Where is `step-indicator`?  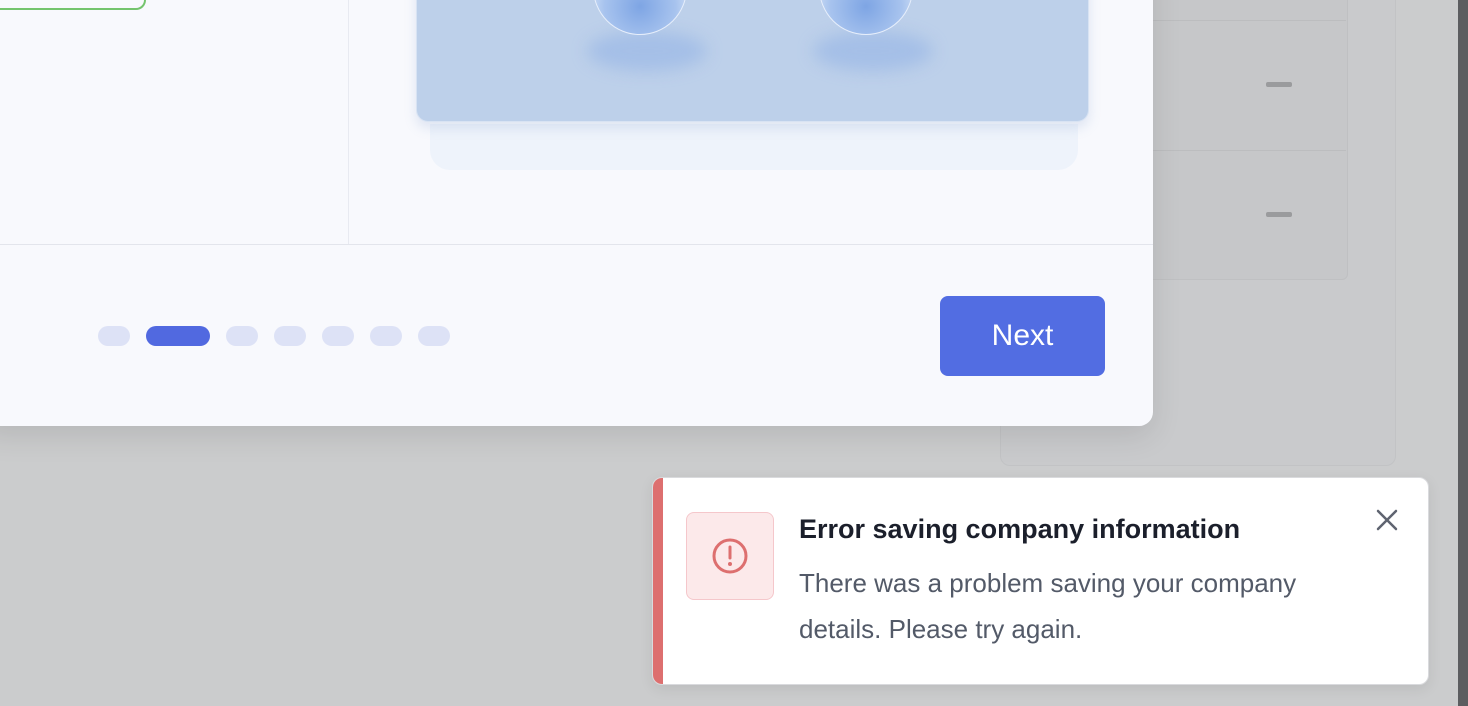 step-indicator is located at coordinates (274, 336).